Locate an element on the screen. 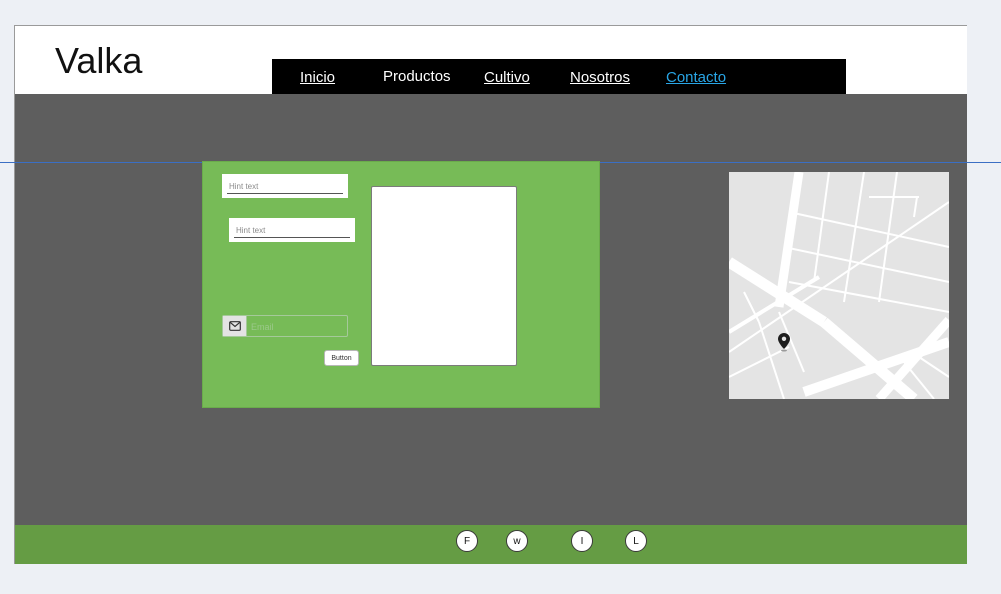 This screenshot has height=594, width=1001. message-box is located at coordinates (445, 277).